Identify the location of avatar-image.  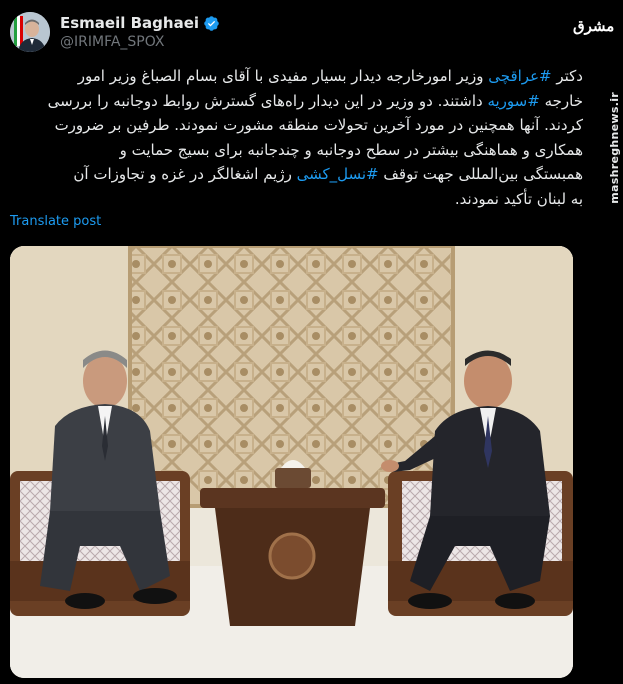
(30, 32).